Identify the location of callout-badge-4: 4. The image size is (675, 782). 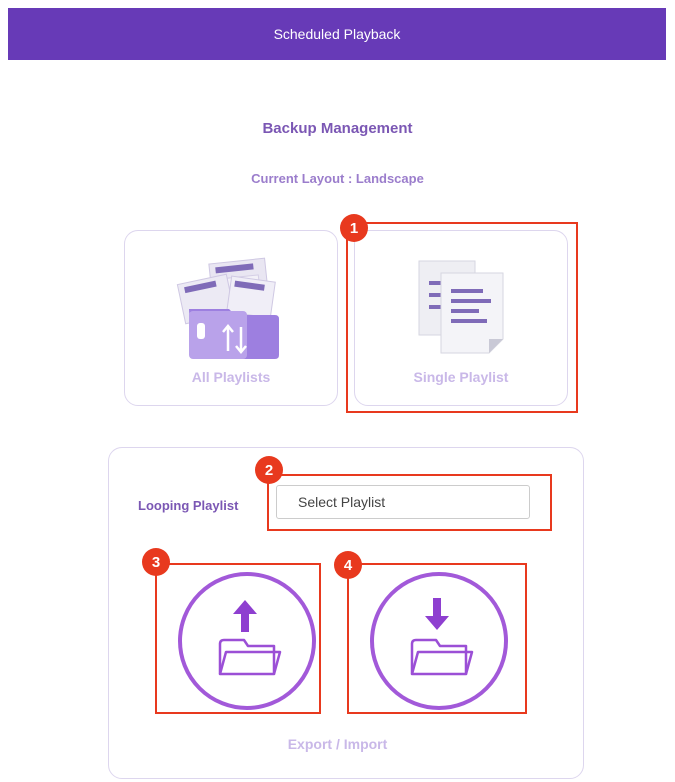
(348, 565).